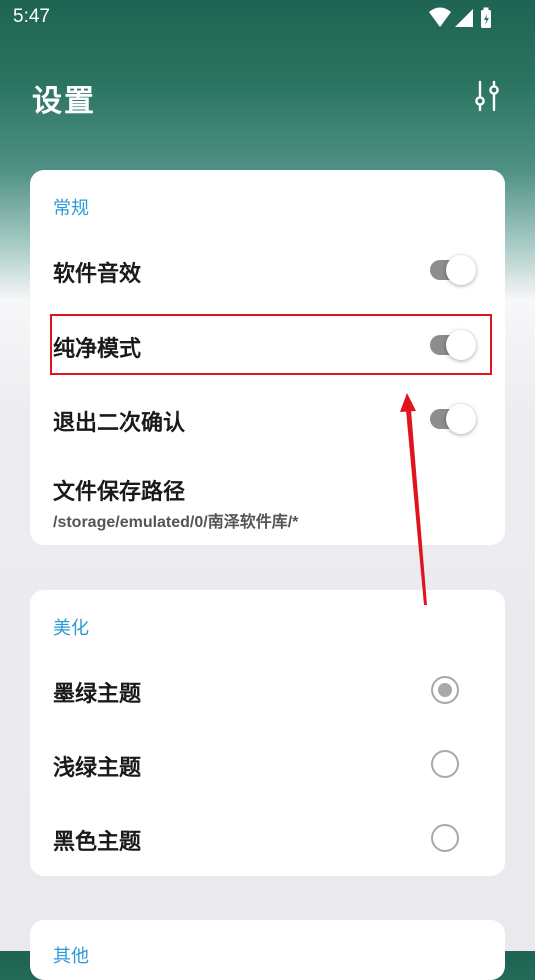  I want to click on pure-mode-toggle, so click(454, 345).